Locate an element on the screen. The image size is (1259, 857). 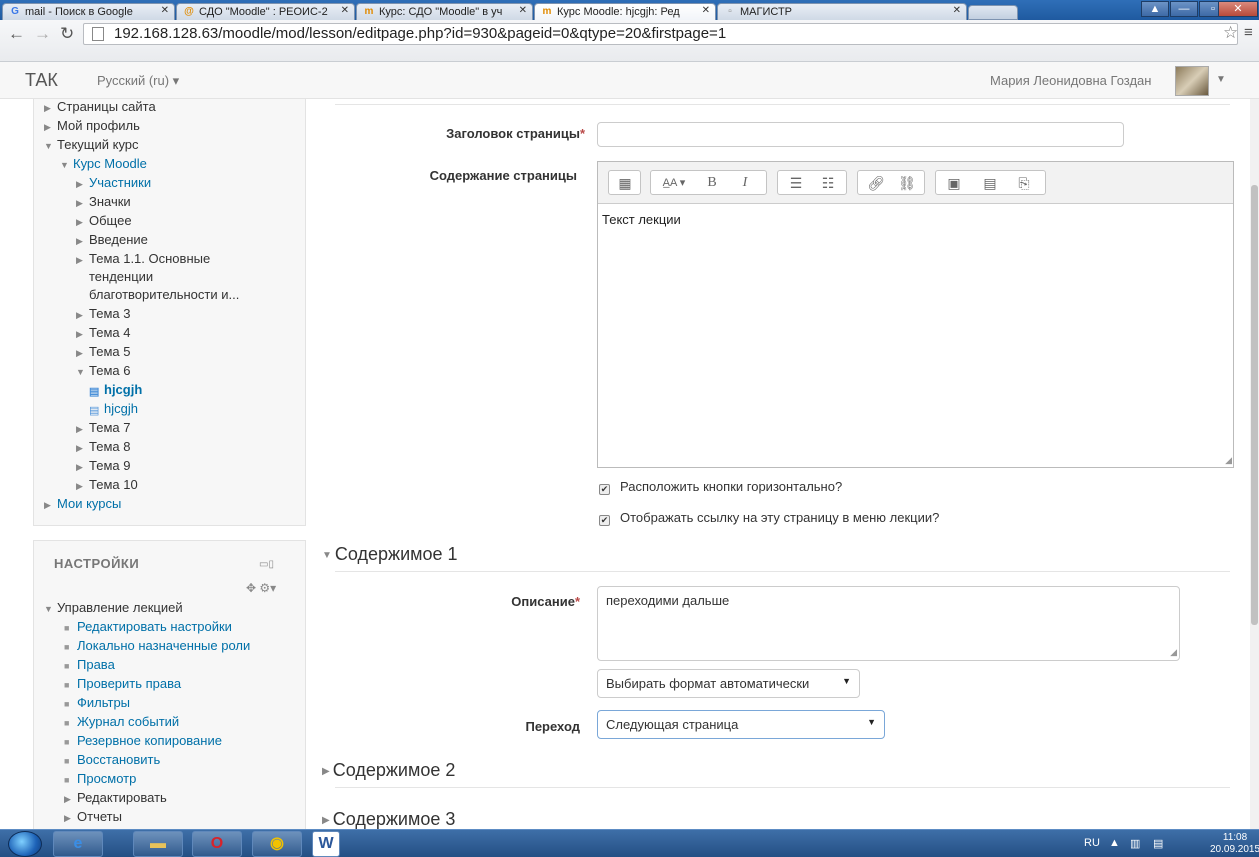
description-textarea: переходими дальше ◢ is located at coordinates (888, 623).